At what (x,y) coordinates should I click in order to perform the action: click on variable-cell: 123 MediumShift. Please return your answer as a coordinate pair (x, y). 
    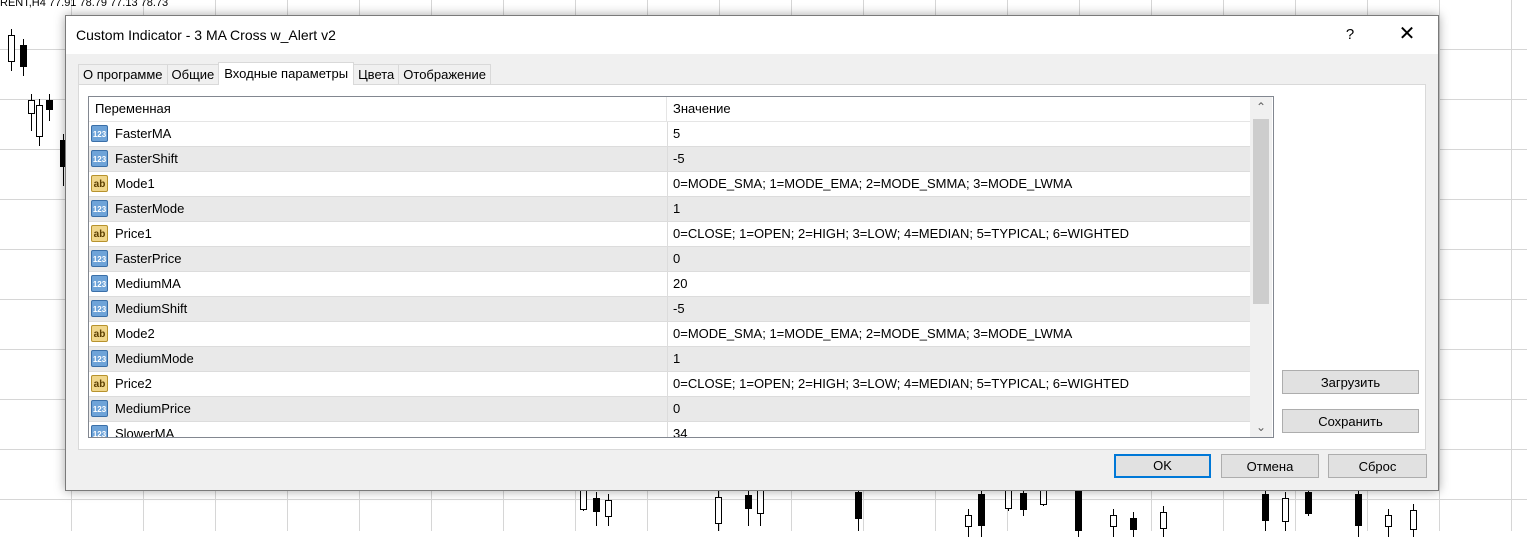
    Looking at the image, I should click on (378, 309).